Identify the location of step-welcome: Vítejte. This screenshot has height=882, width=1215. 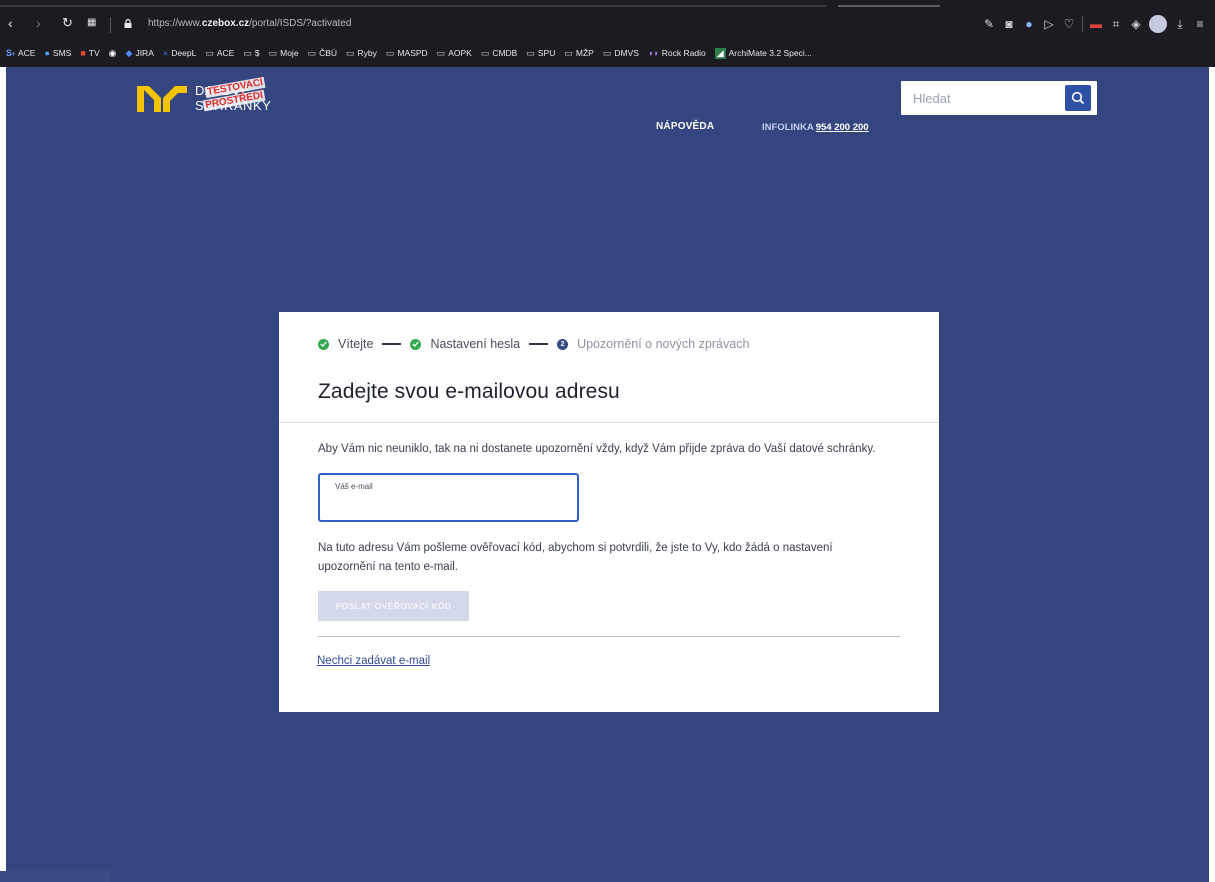
(345, 344).